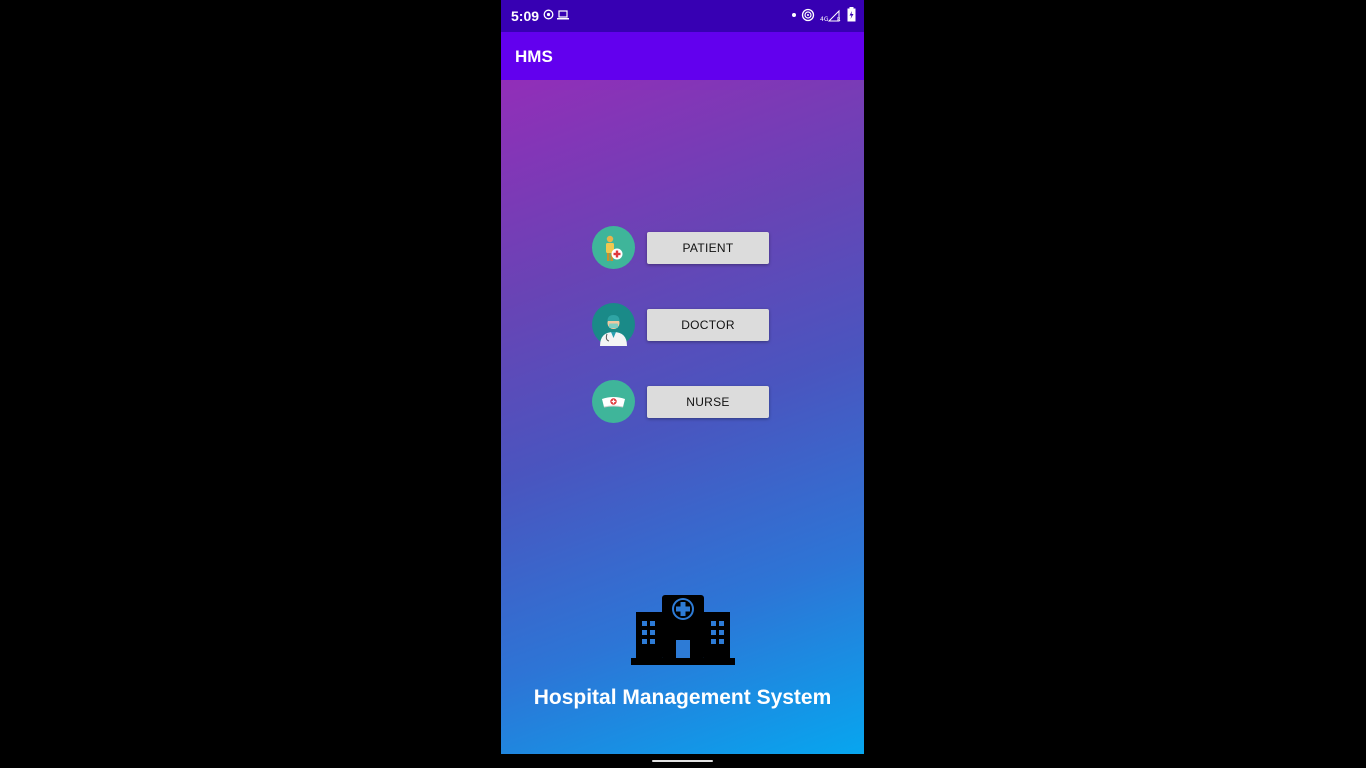 This screenshot has width=1366, height=768. I want to click on status-bar: 5:09 4G R, so click(682, 16).